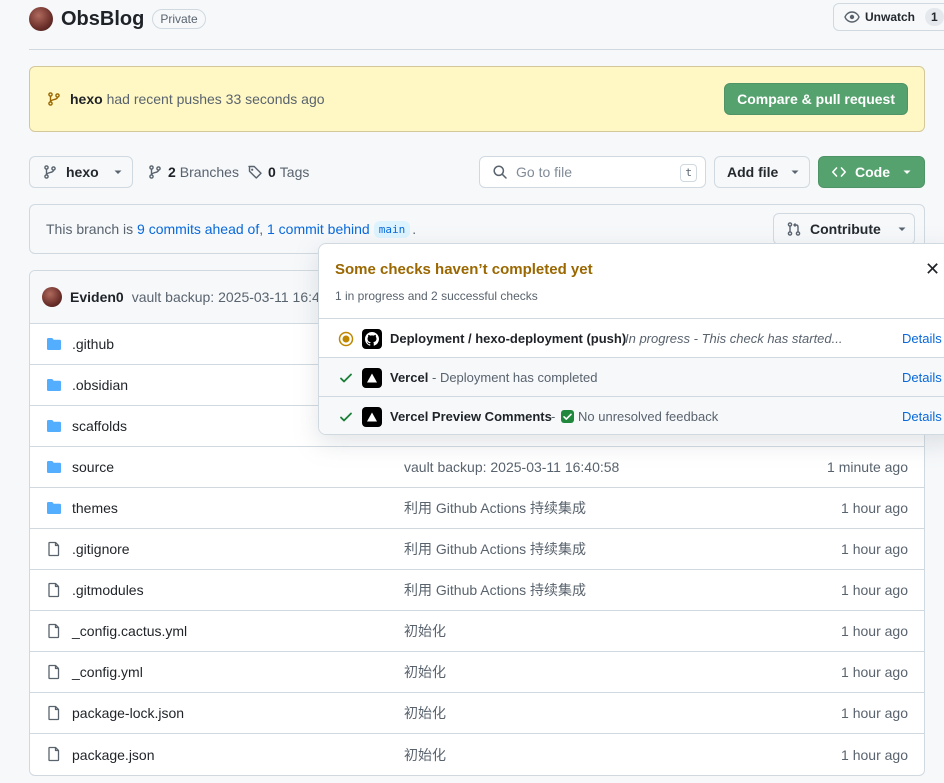 The width and height of the screenshot is (944, 783). Describe the element at coordinates (852, 17) in the screenshot. I see `eye-icon` at that location.